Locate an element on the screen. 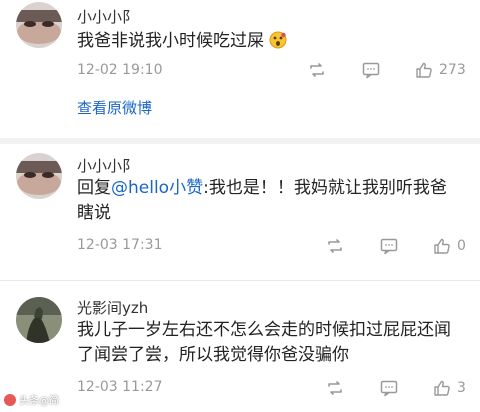 Image resolution: width=480 pixels, height=412 pixels. comment-text: 我儿子一岁左右还不怎么会走的时候扣过屁屁还闻了闻尝了尝，所以我觉得你爸没骗你 is located at coordinates (264, 342).